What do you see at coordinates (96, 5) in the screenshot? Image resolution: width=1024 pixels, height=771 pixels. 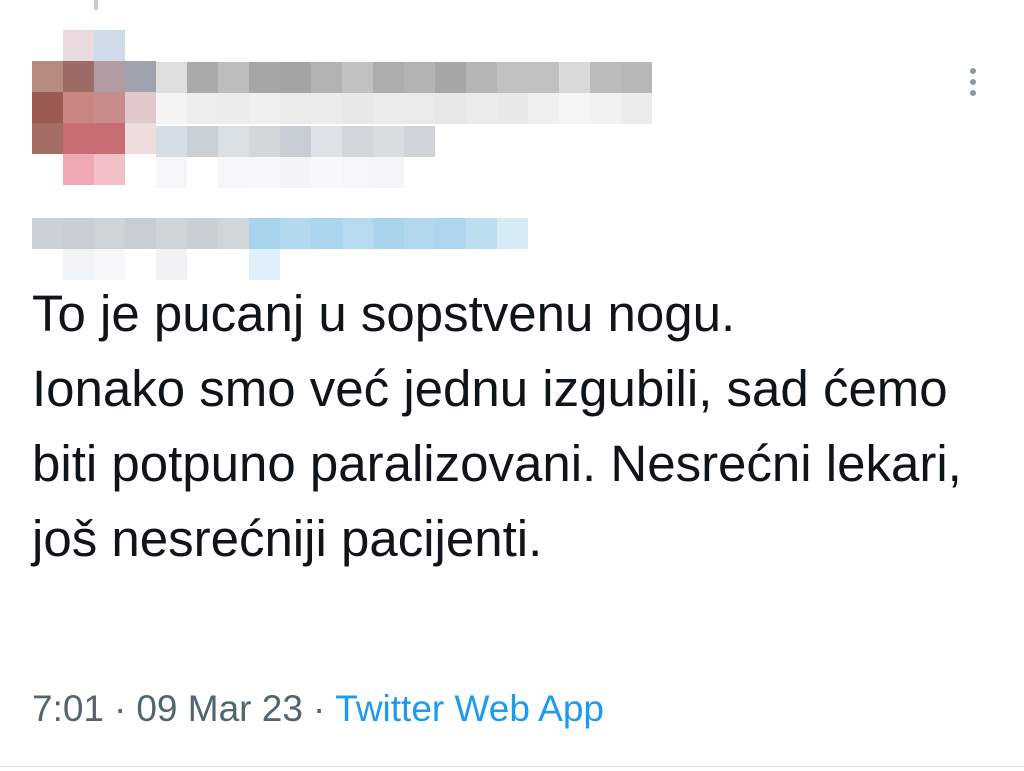 I see `thread-connector-line` at bounding box center [96, 5].